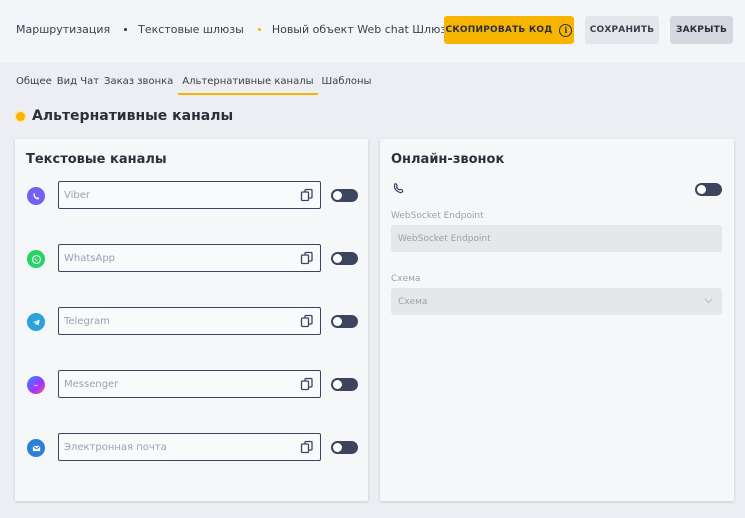 The width and height of the screenshot is (745, 518). I want to click on breadcrumb-item-routing: Маршрутизация, so click(63, 29).